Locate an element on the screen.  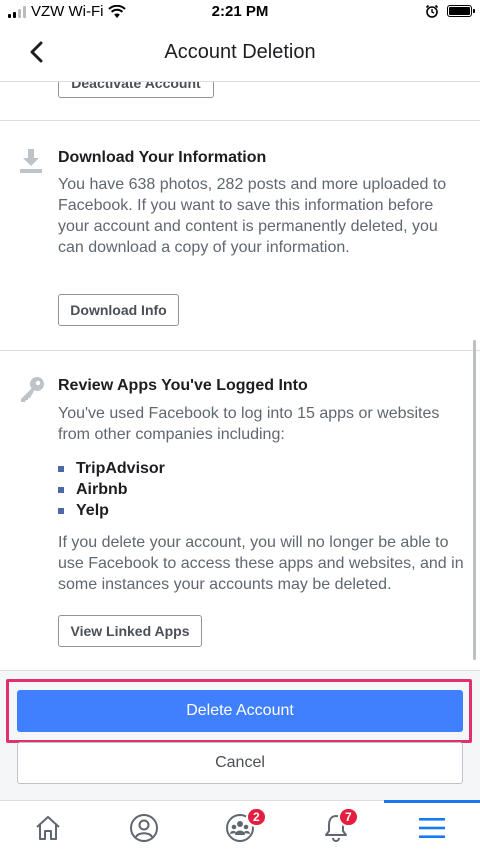
list-item: Airbnb is located at coordinates (111, 489).